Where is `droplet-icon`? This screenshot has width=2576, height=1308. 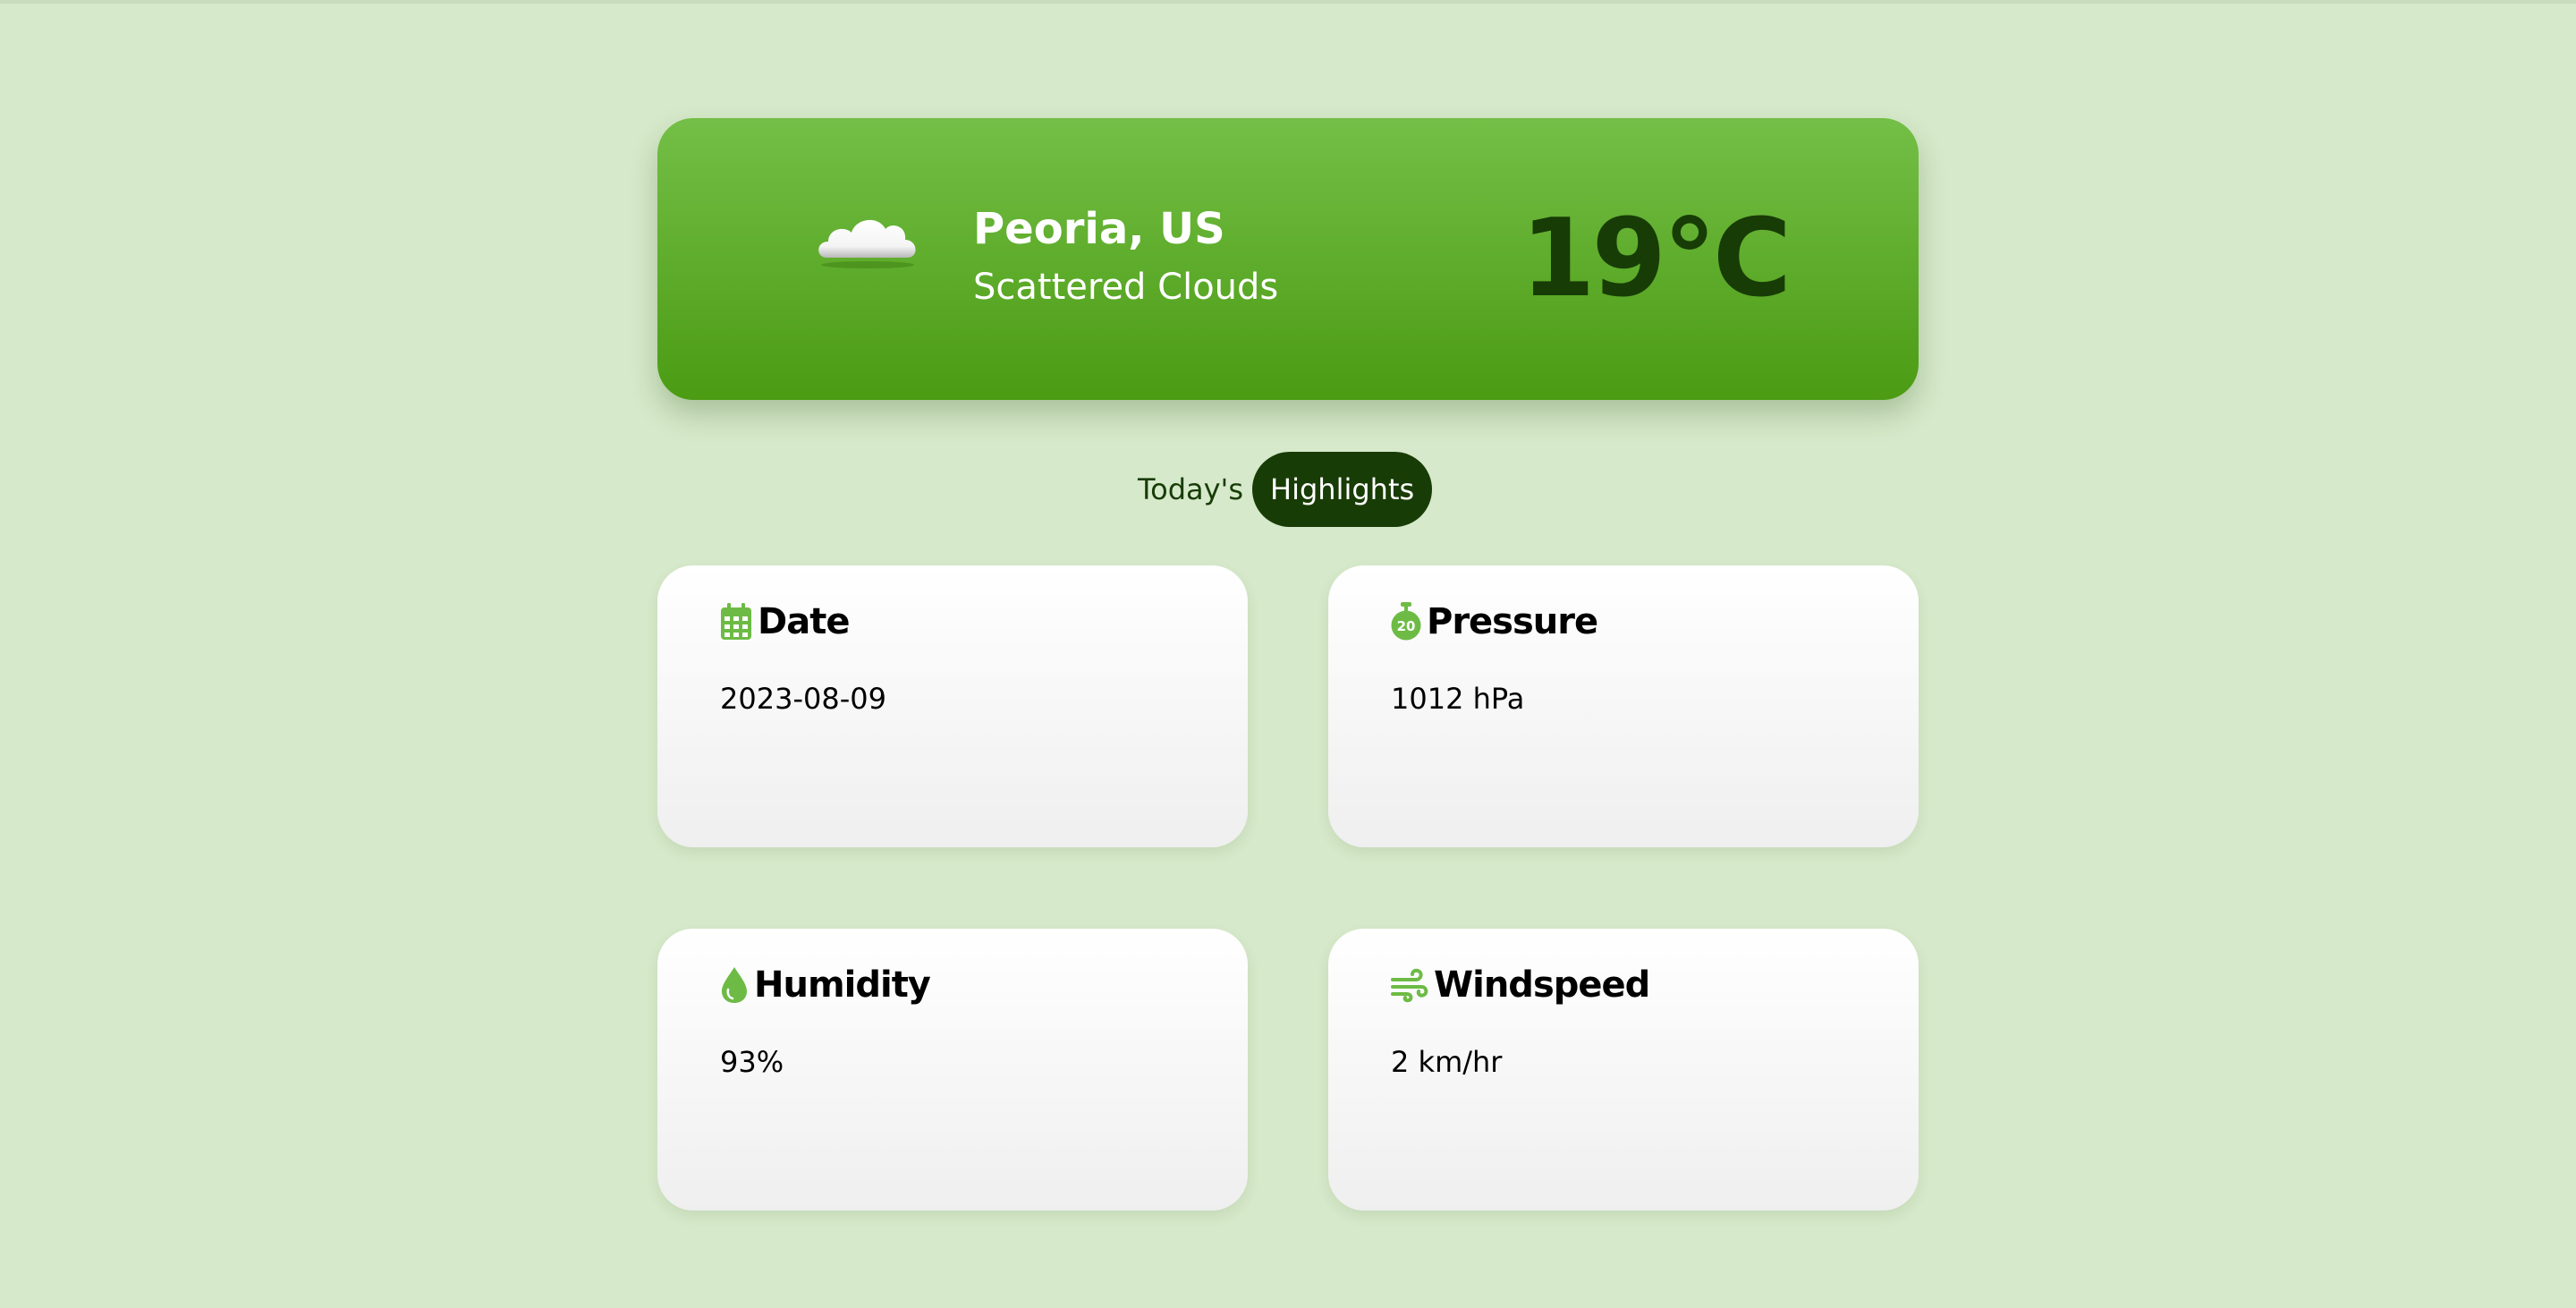 droplet-icon is located at coordinates (734, 985).